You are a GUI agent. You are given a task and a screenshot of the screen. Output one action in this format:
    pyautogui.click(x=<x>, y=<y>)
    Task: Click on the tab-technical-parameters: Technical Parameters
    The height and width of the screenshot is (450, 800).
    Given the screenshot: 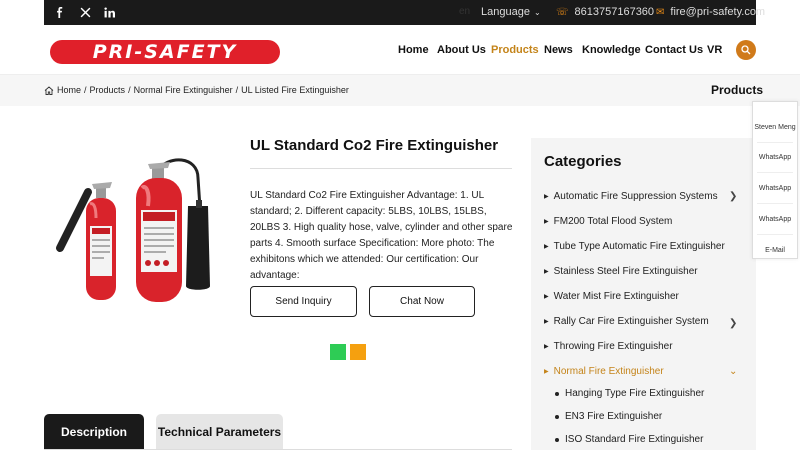 What is the action you would take?
    pyautogui.click(x=219, y=432)
    